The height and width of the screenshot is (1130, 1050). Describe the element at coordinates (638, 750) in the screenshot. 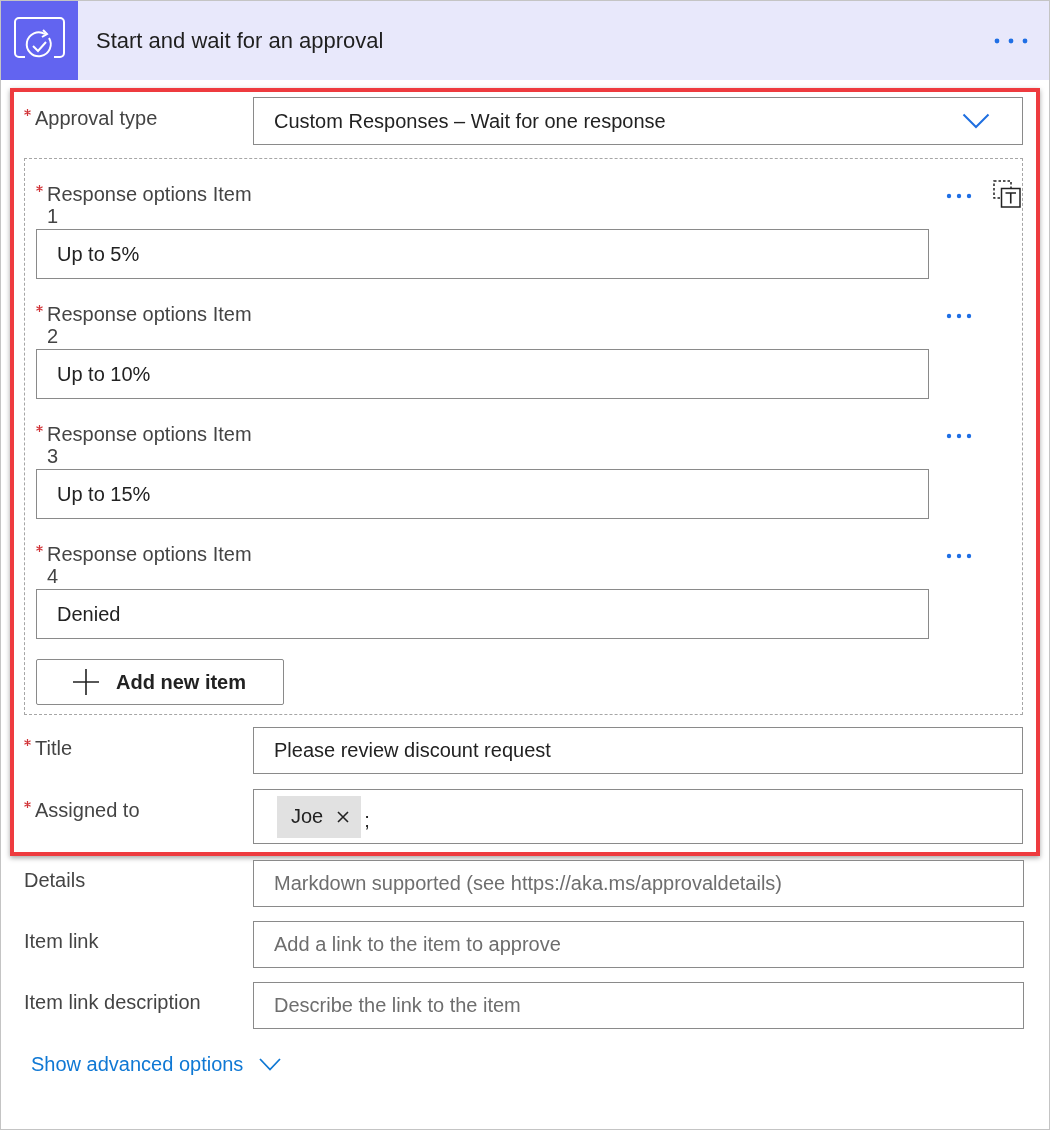

I see `text-input: Please review discount request` at that location.